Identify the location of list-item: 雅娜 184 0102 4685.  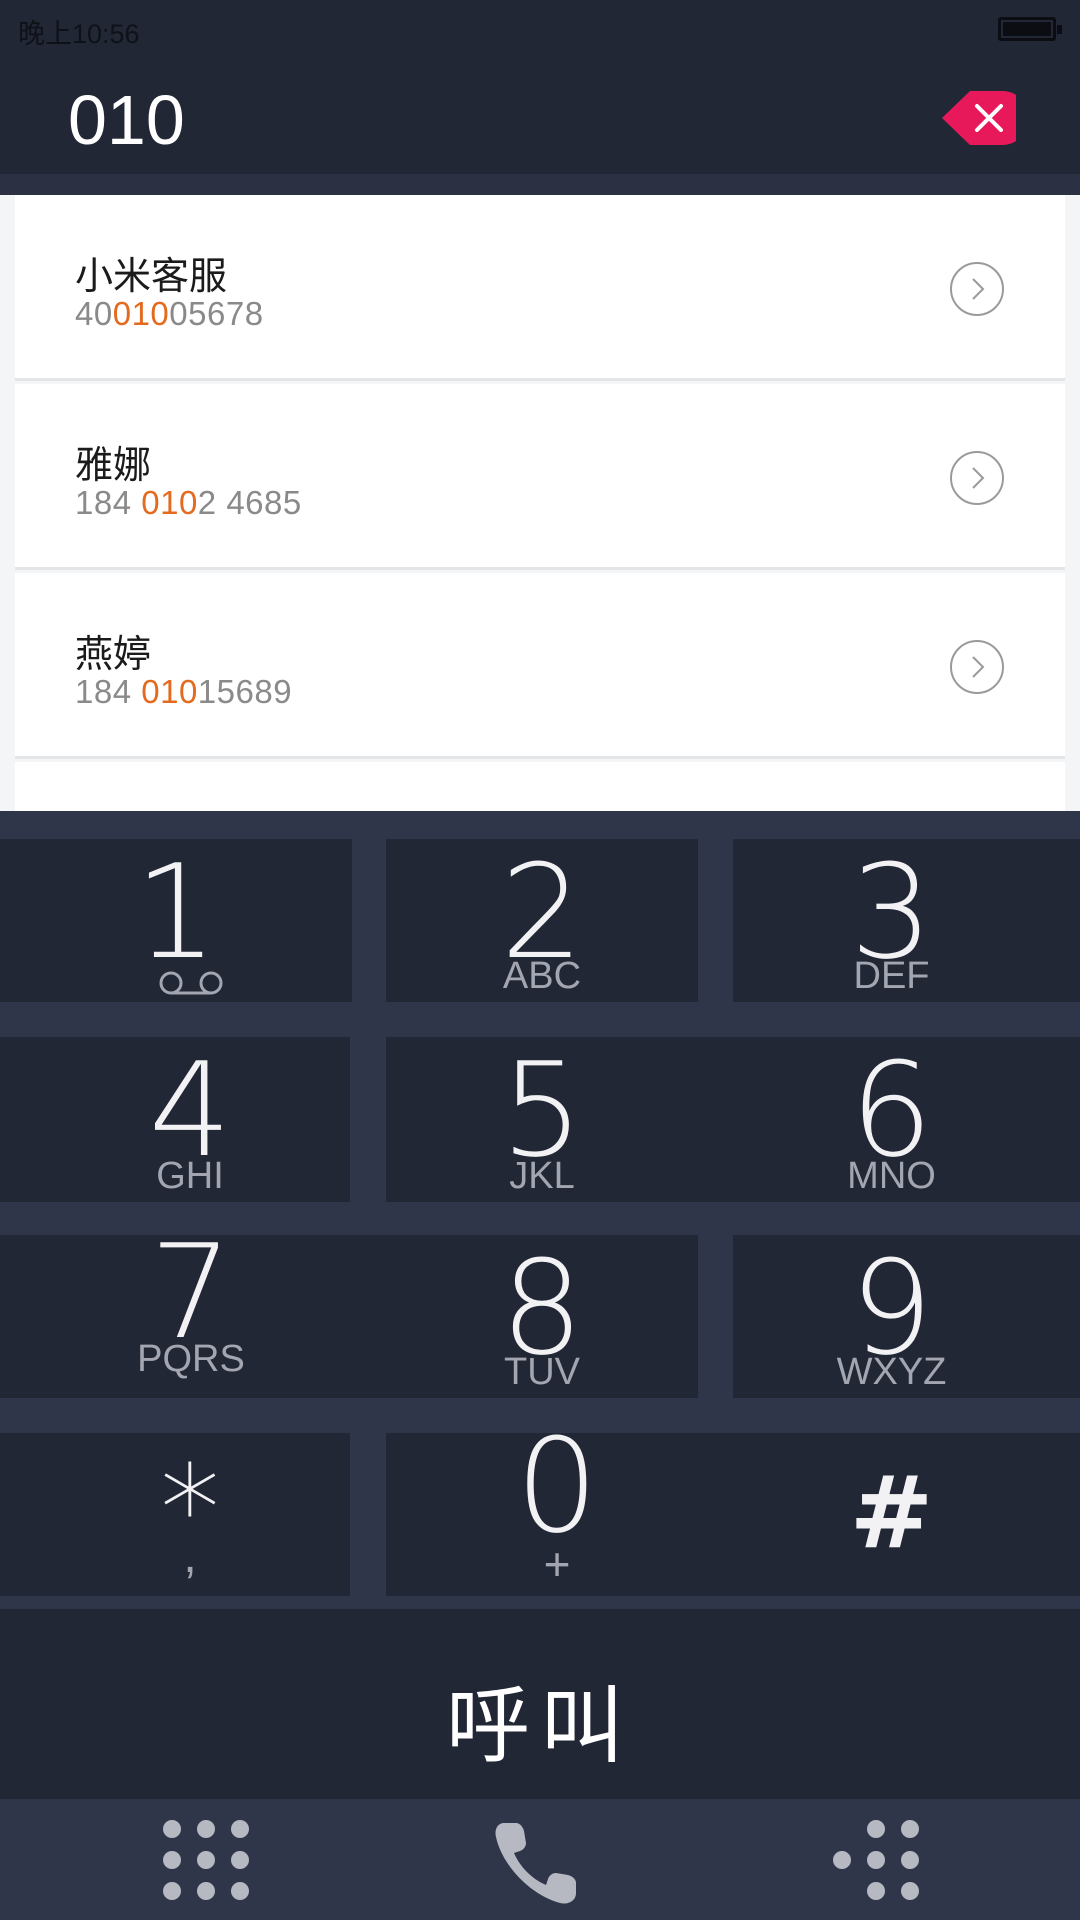
(540, 477).